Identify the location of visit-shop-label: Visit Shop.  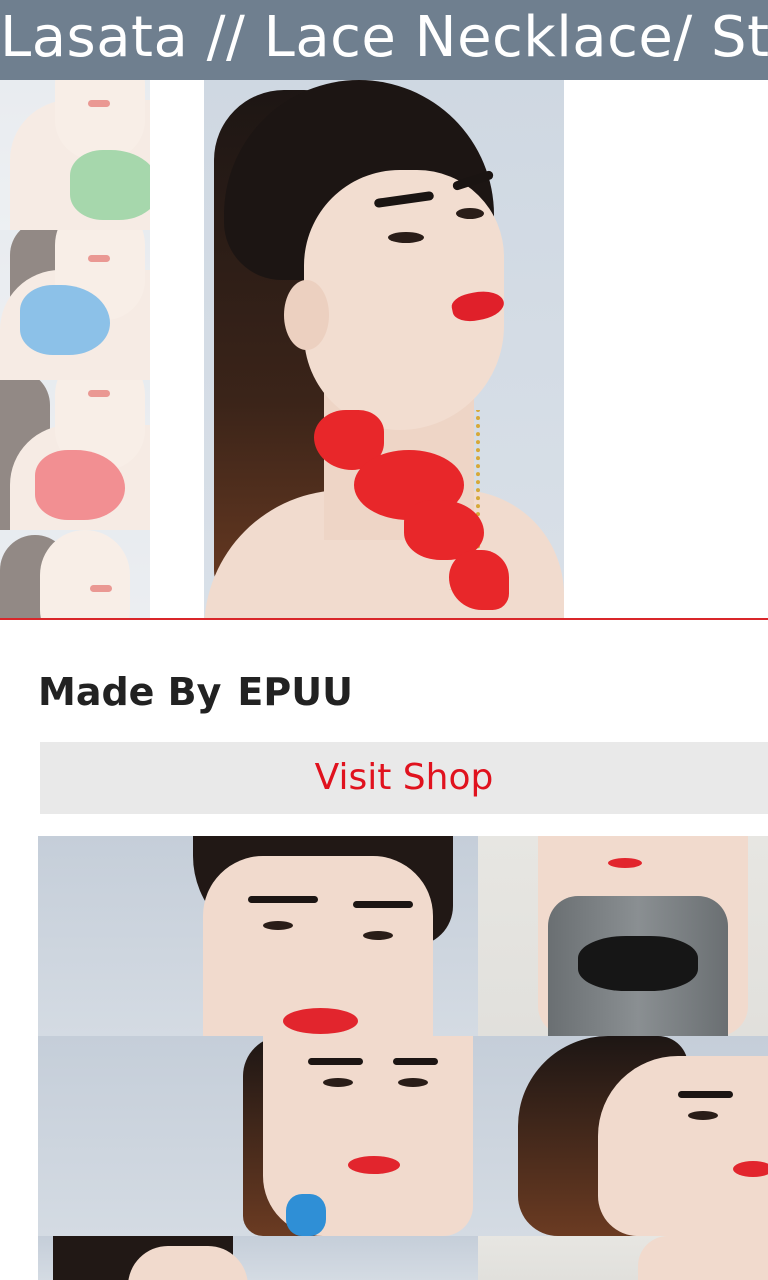
(404, 777).